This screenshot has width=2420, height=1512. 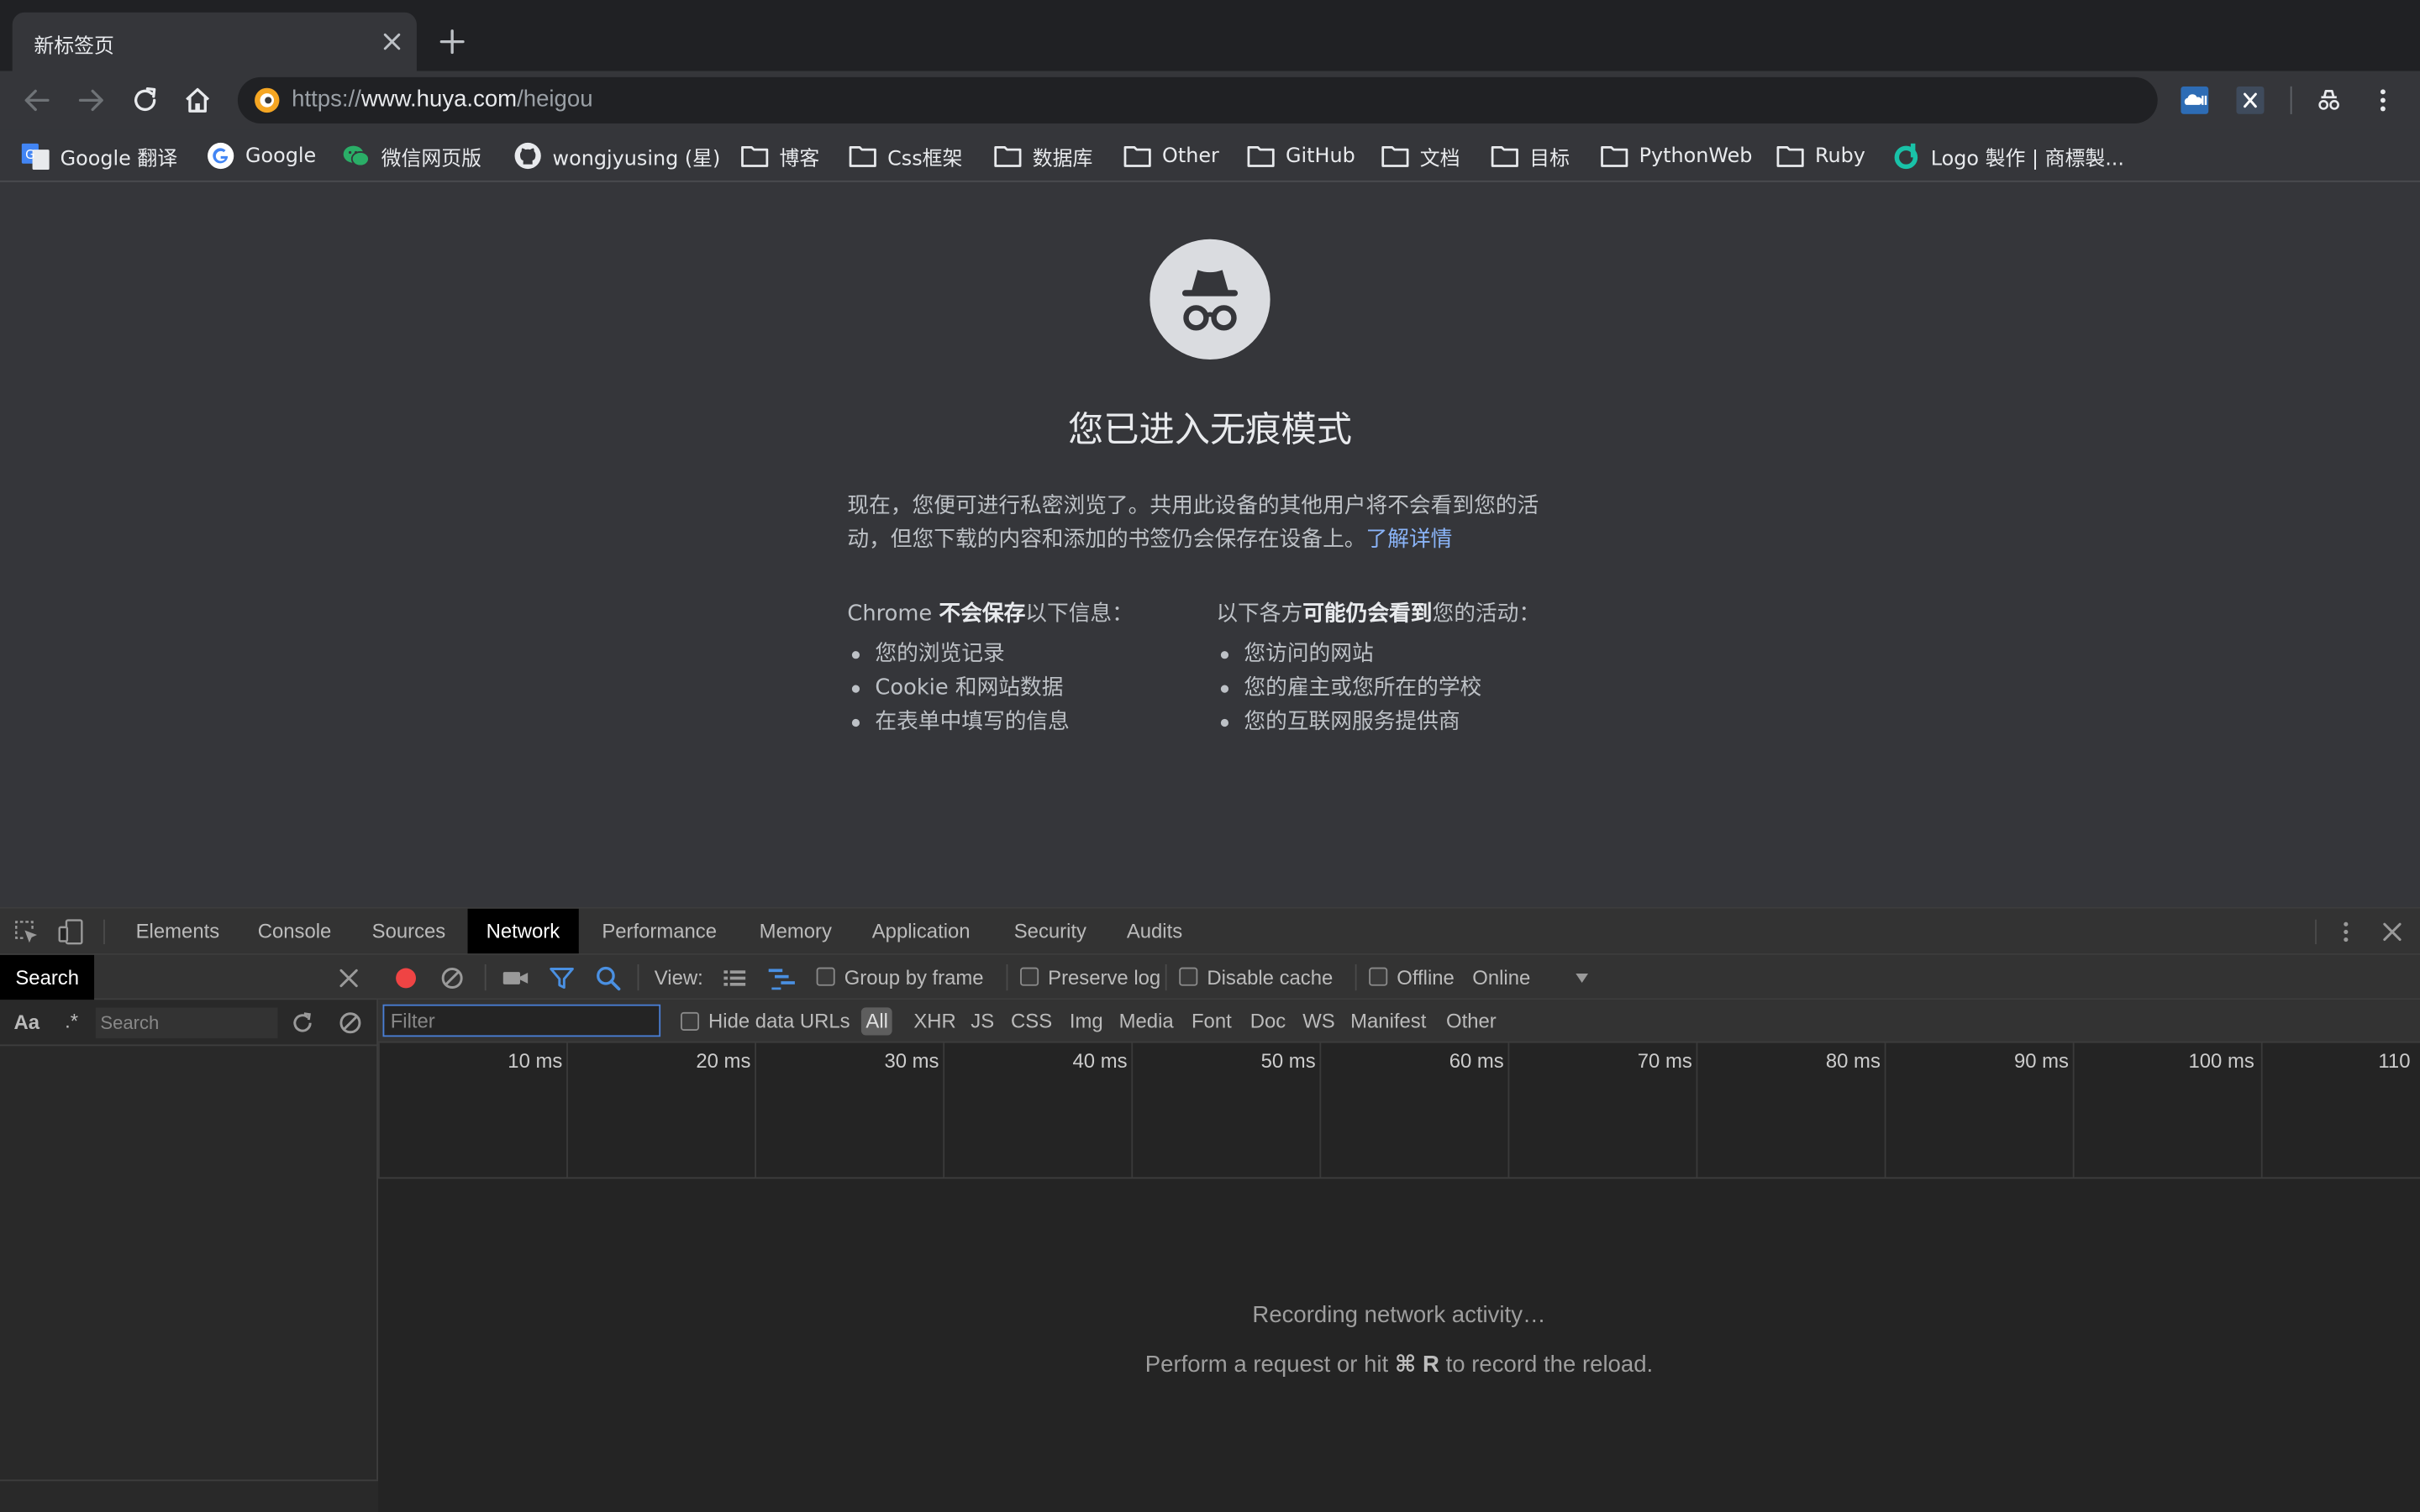 What do you see at coordinates (782, 978) in the screenshot?
I see `waterfall-icon` at bounding box center [782, 978].